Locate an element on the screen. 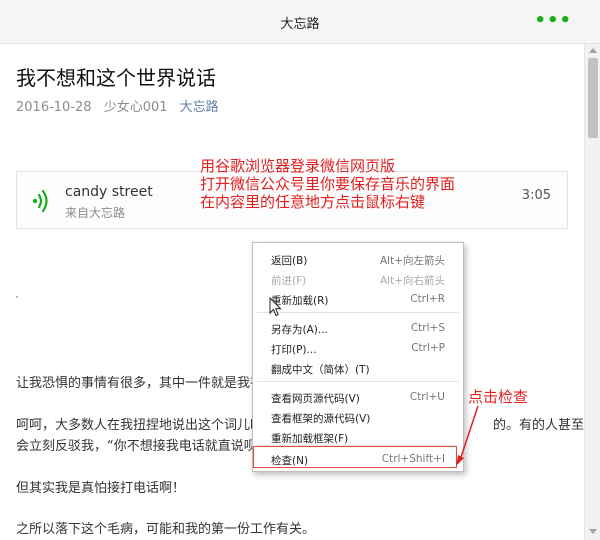 The image size is (600, 540). menu-item-reload-frame: 重新加载框架(F) is located at coordinates (358, 437).